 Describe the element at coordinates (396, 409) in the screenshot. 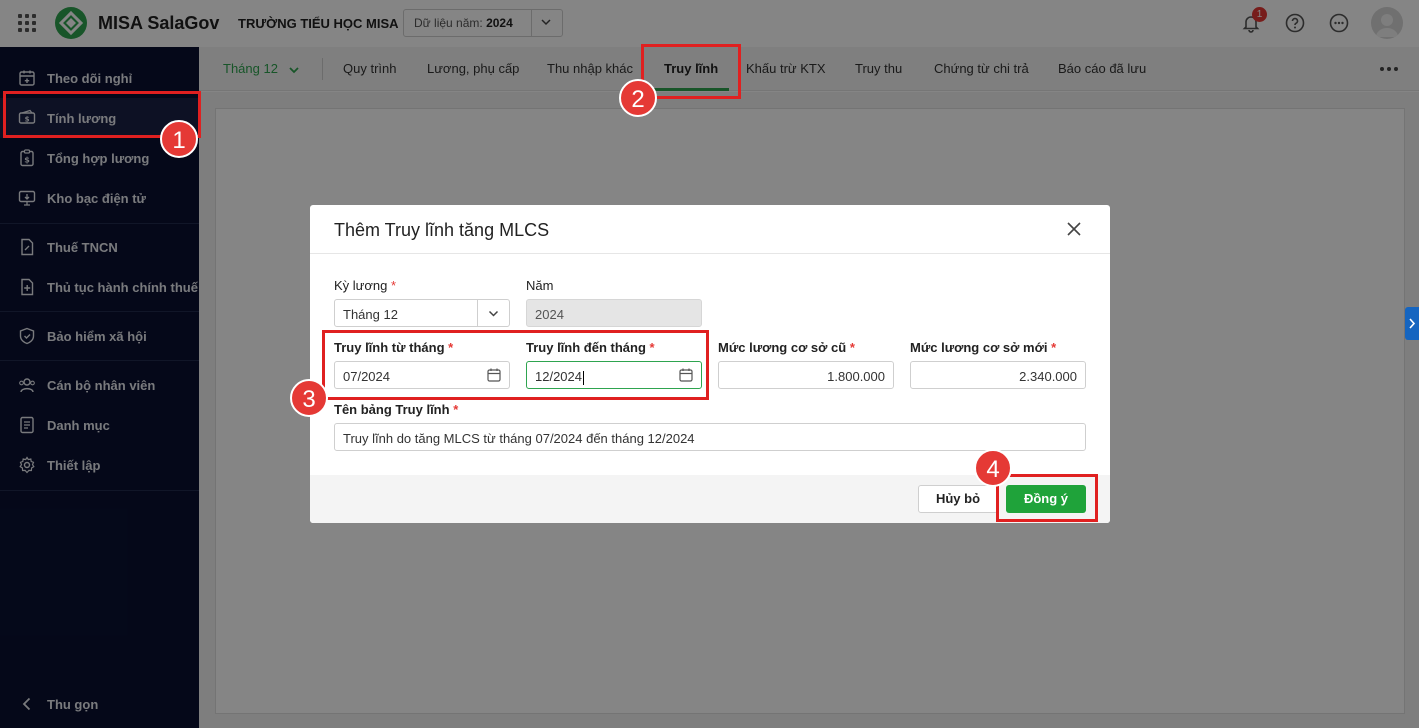

I see `ten-bang-label: Tên bảng Truy lĩnh *` at that location.